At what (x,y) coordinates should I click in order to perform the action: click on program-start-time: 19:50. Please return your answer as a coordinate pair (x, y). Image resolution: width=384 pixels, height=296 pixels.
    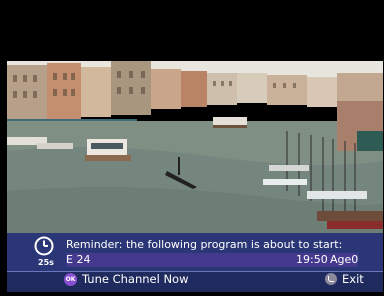
    Looking at the image, I should click on (312, 259).